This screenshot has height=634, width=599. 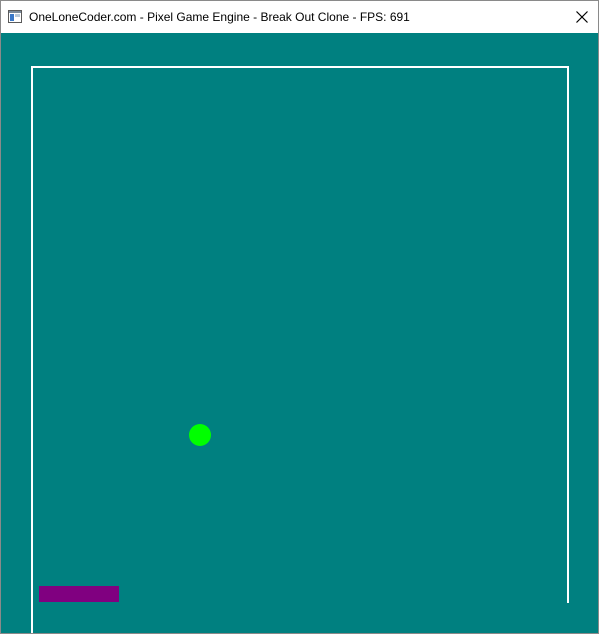 What do you see at coordinates (15, 16) in the screenshot?
I see `window-app-icon` at bounding box center [15, 16].